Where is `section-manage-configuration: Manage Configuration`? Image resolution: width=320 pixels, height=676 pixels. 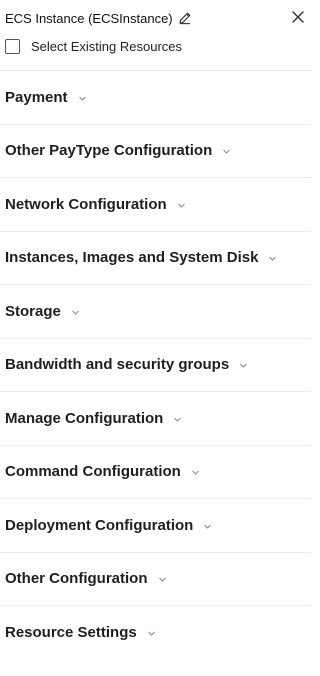
section-manage-configuration: Manage Configuration is located at coordinates (155, 419).